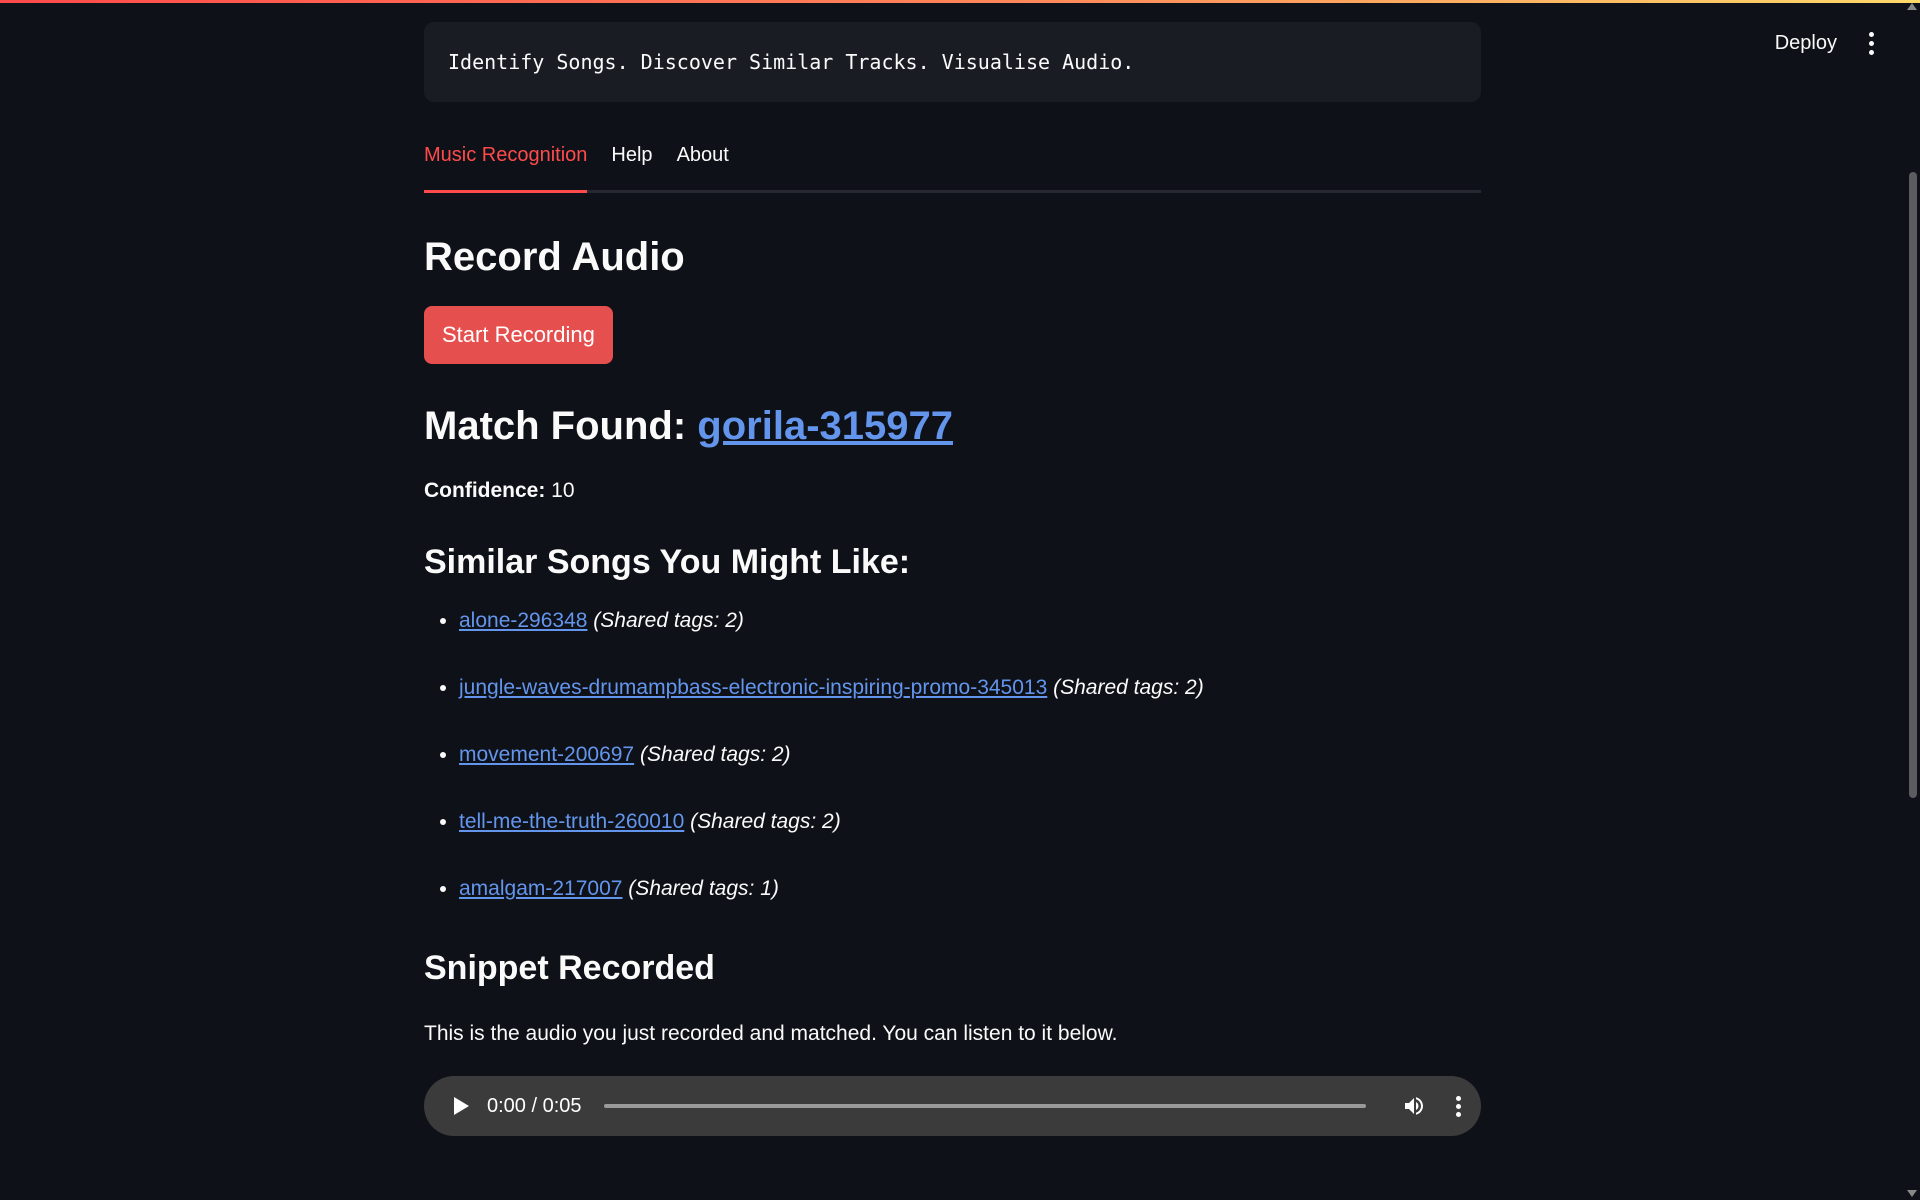 The width and height of the screenshot is (1920, 1200). What do you see at coordinates (518, 335) in the screenshot?
I see `start-recording-button: Start Recording` at bounding box center [518, 335].